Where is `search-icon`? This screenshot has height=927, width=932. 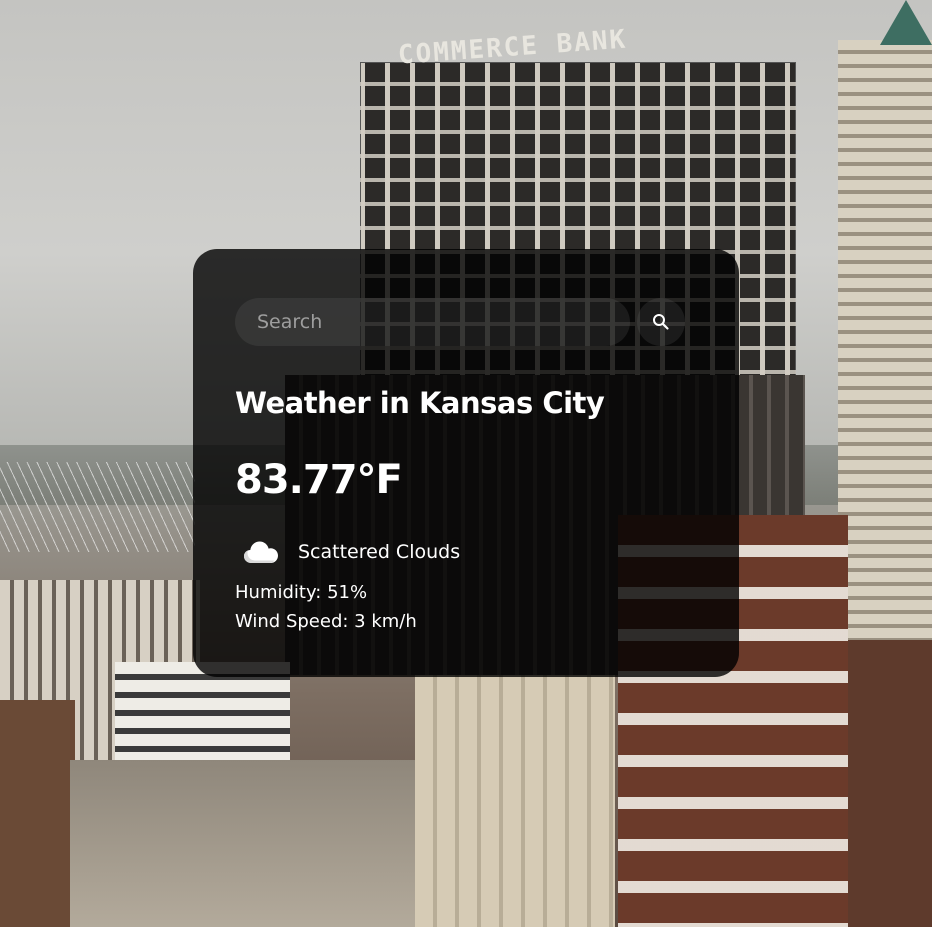 search-icon is located at coordinates (661, 322).